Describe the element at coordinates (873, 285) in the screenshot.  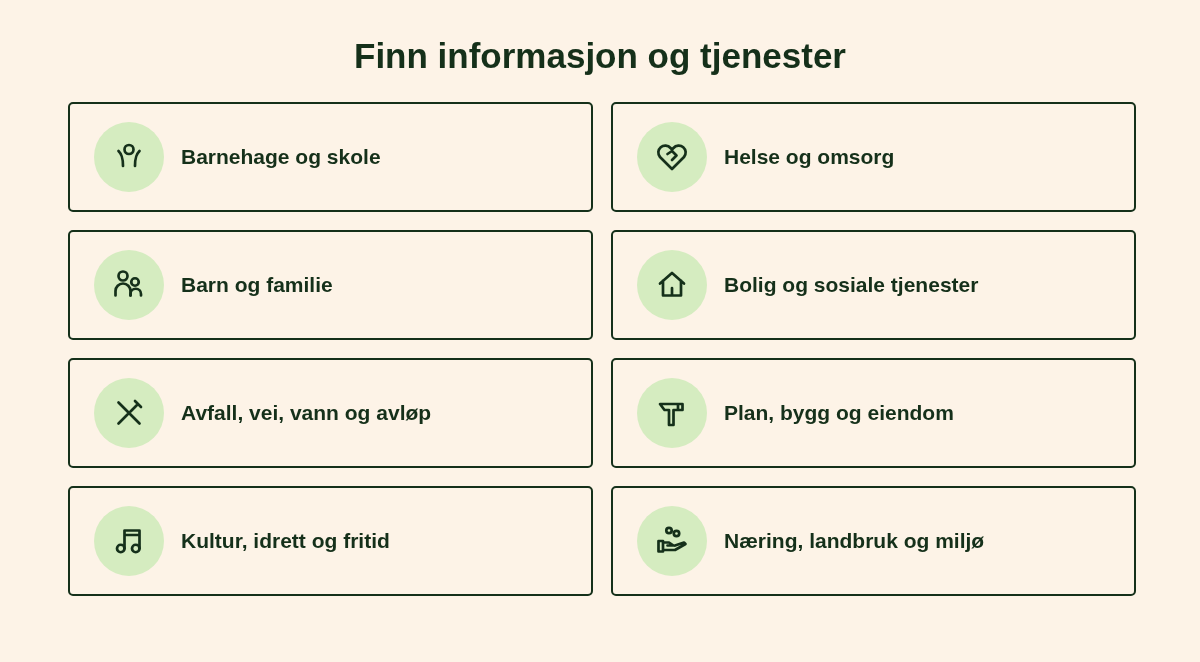
I see `service-card: Bolig og sosiale tjenester` at that location.